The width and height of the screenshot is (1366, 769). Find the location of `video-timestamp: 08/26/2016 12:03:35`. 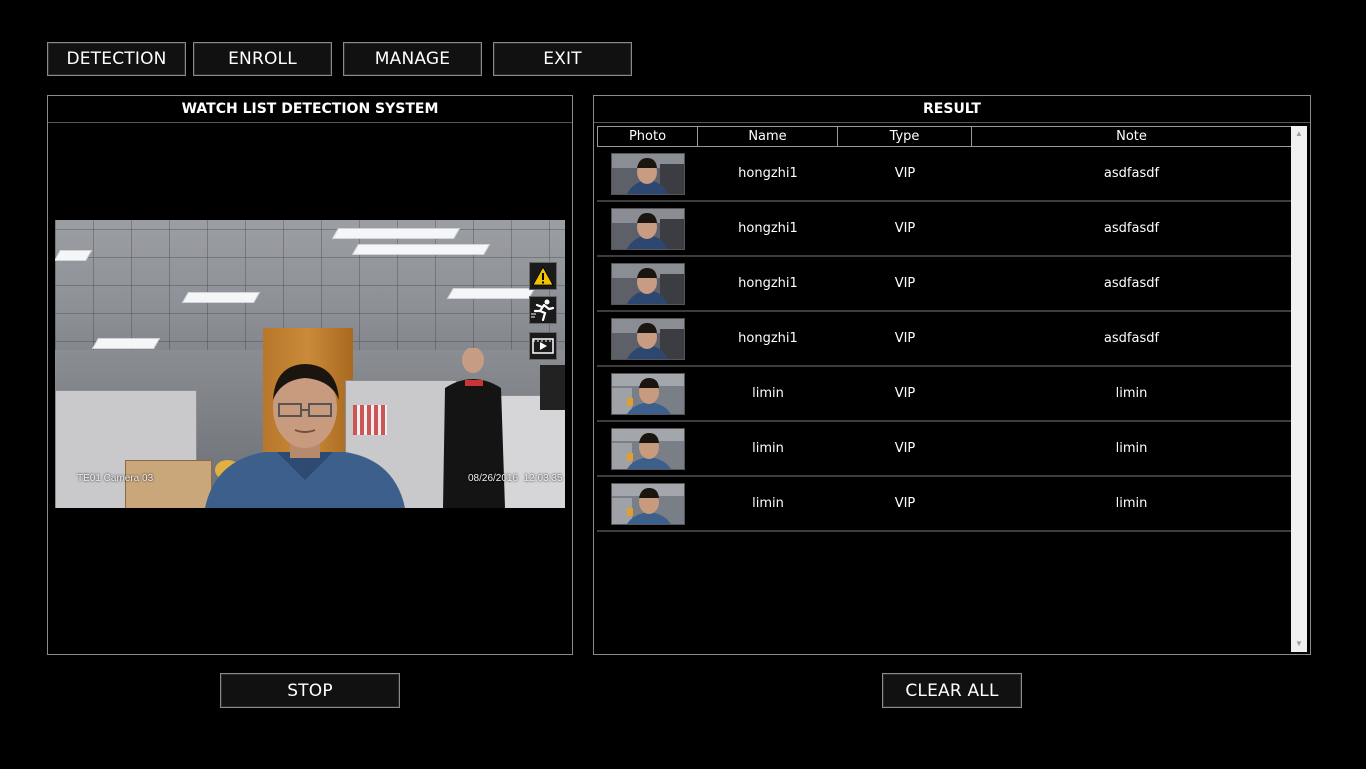

video-timestamp: 08/26/2016 12:03:35 is located at coordinates (515, 478).